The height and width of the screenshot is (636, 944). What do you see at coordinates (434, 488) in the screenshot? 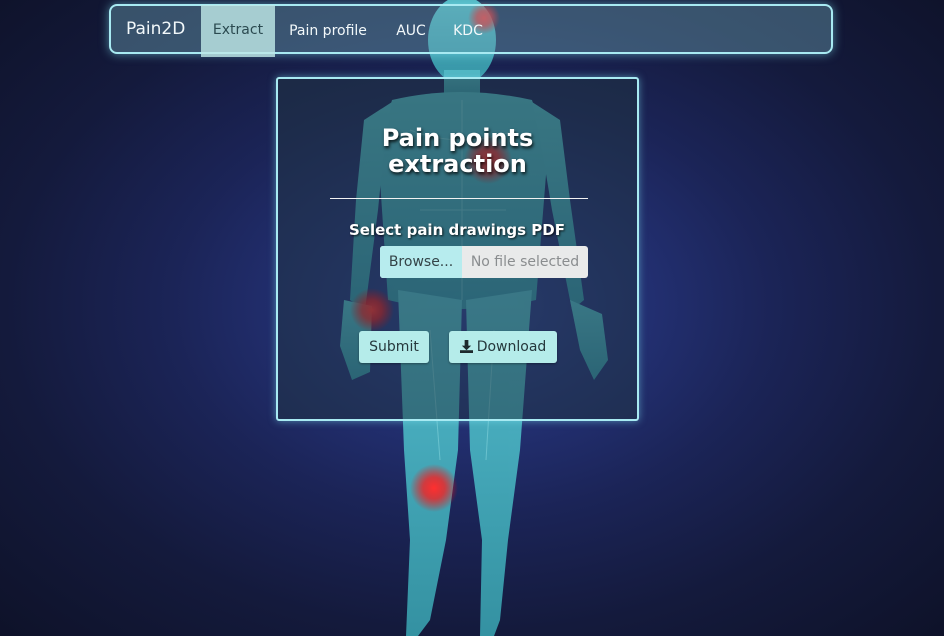
I see `pain-point-knee` at bounding box center [434, 488].